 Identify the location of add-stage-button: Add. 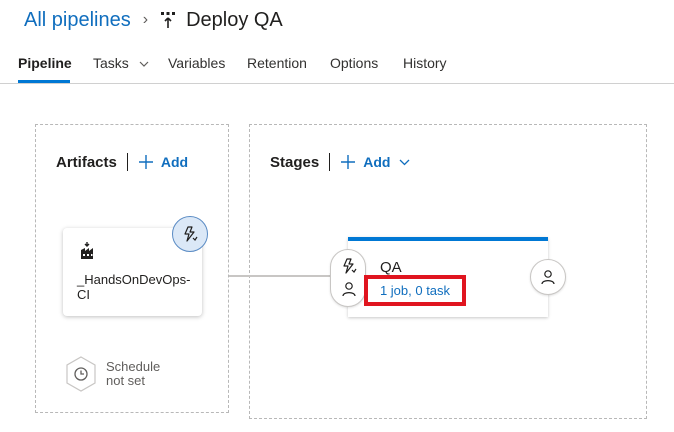
(378, 162).